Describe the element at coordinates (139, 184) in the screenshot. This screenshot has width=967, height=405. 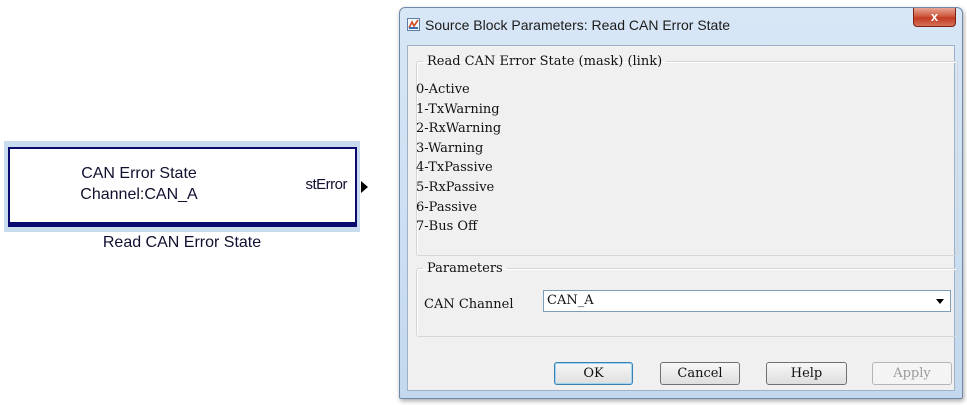
I see `block-text: CAN Error State Channel:CAN_A` at that location.